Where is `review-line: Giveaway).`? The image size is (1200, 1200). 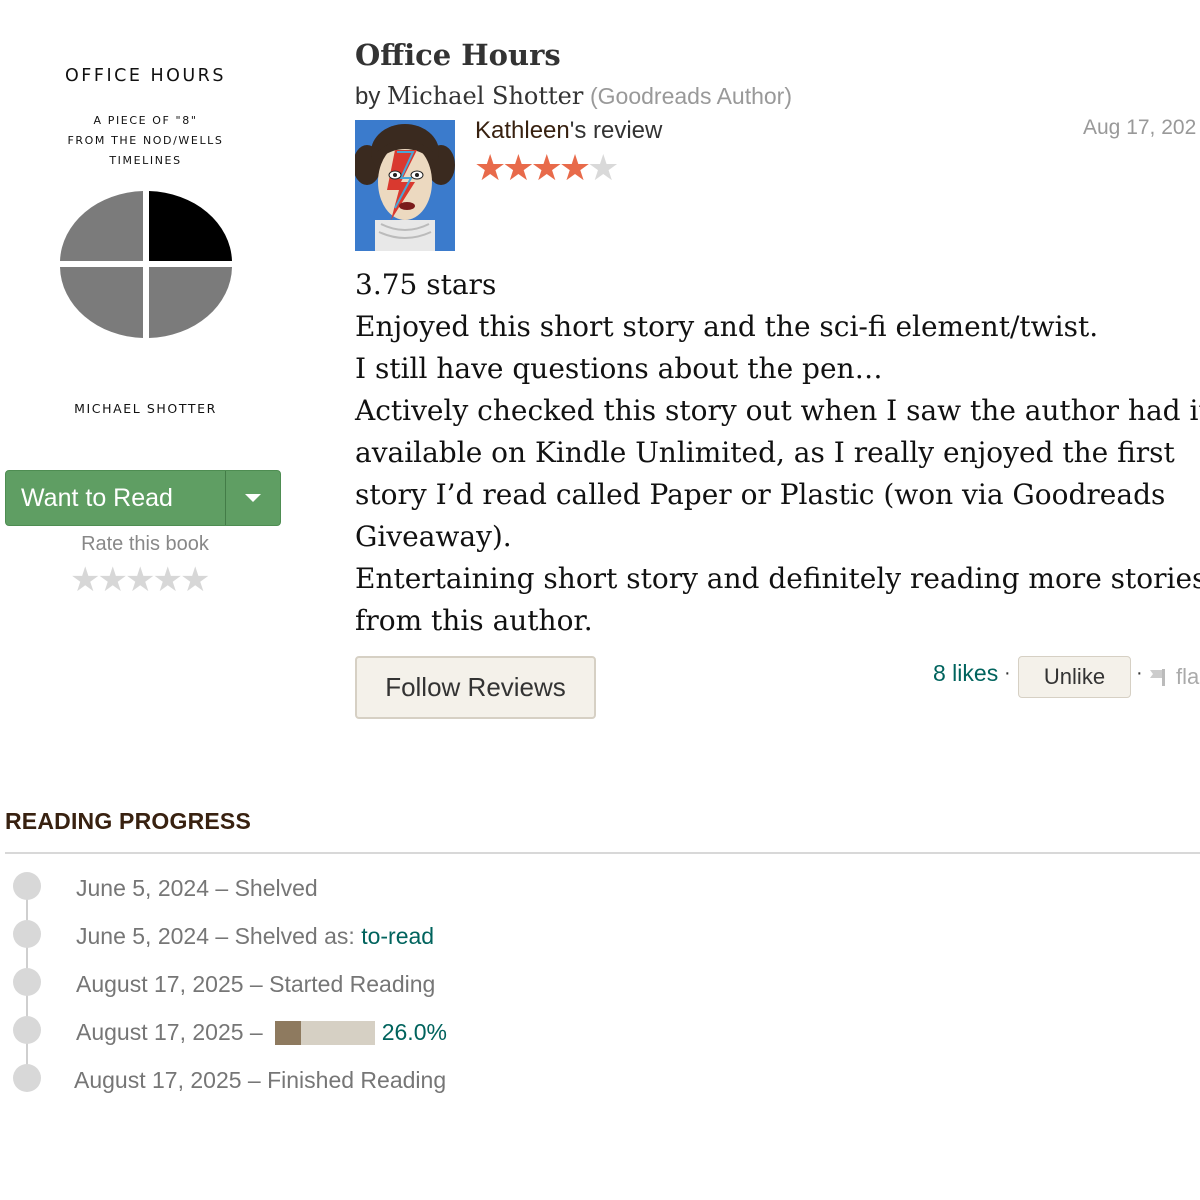 review-line: Giveaway). is located at coordinates (433, 536).